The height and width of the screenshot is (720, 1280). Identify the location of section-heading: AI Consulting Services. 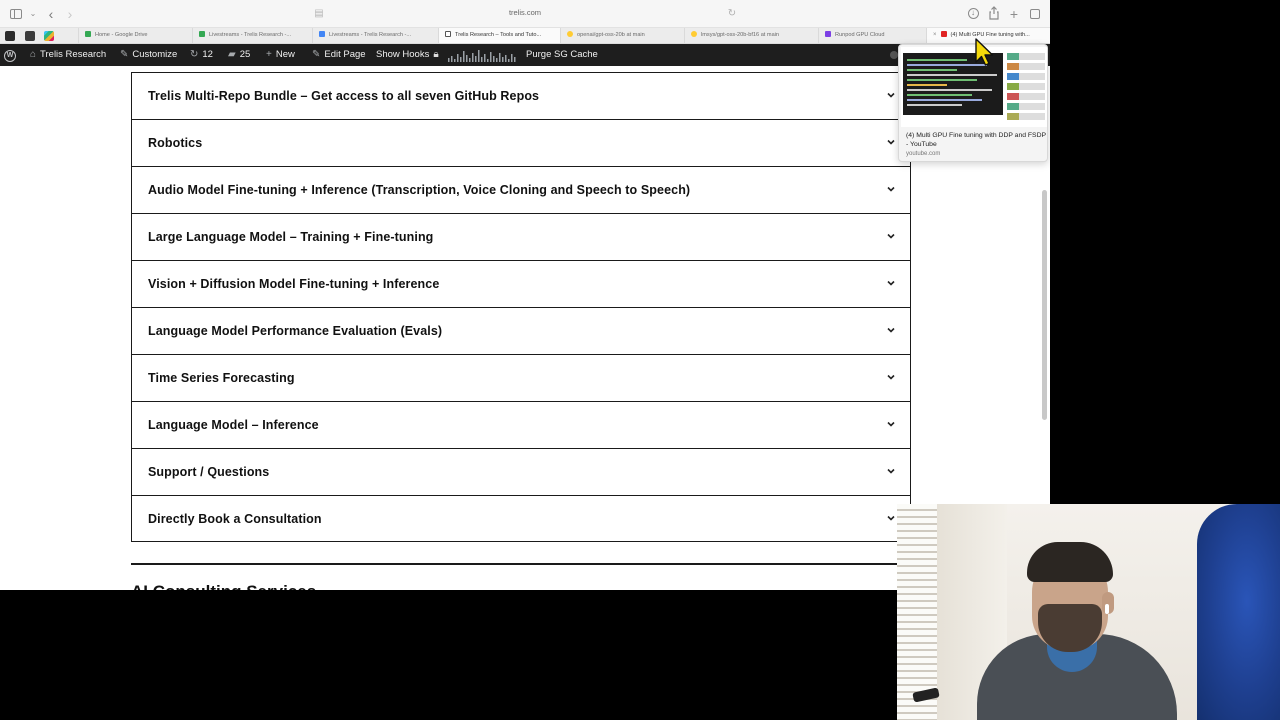
(223, 586).